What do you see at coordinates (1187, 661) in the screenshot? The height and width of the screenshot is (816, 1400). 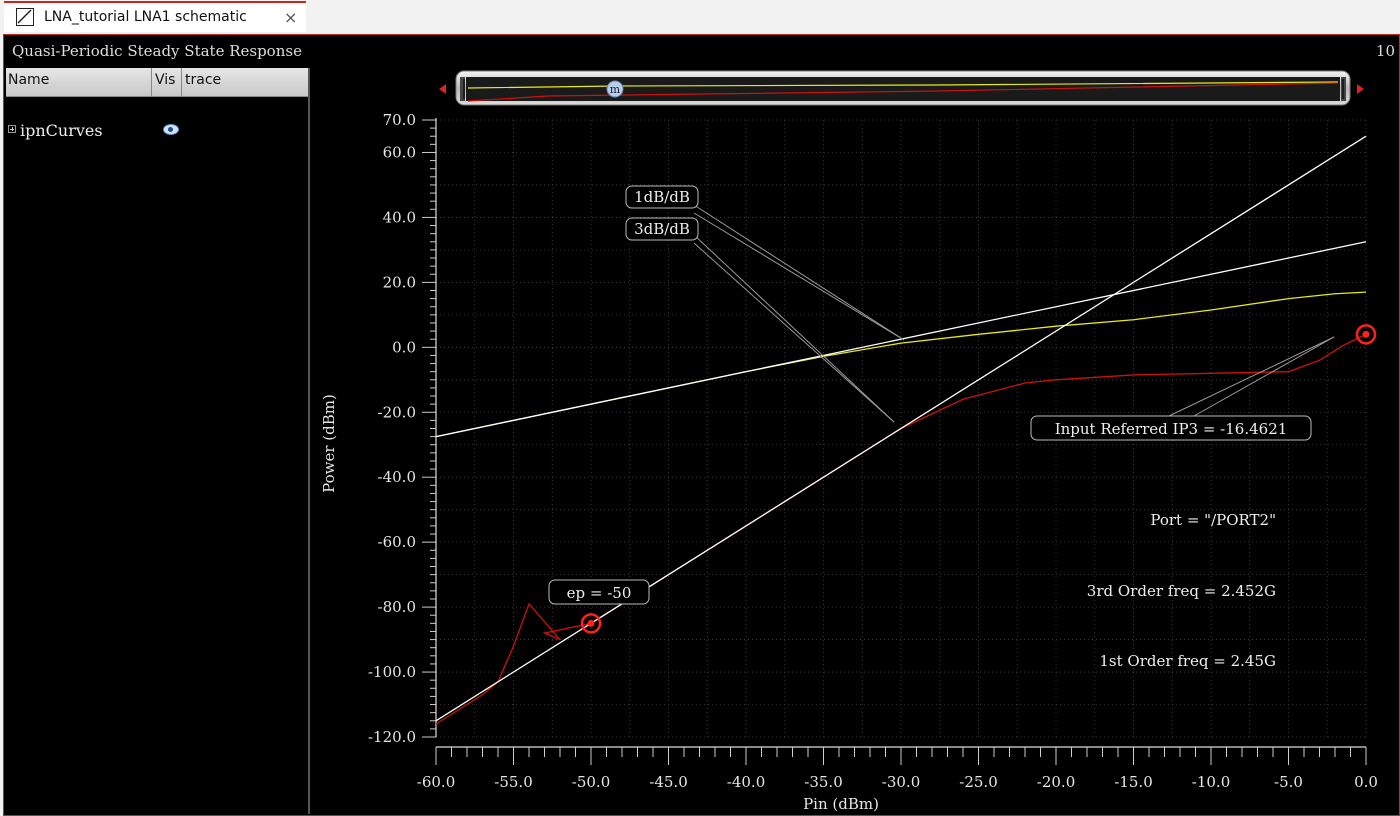 I see `first-order-freq-label: 1st Order freq = 2.45G` at bounding box center [1187, 661].